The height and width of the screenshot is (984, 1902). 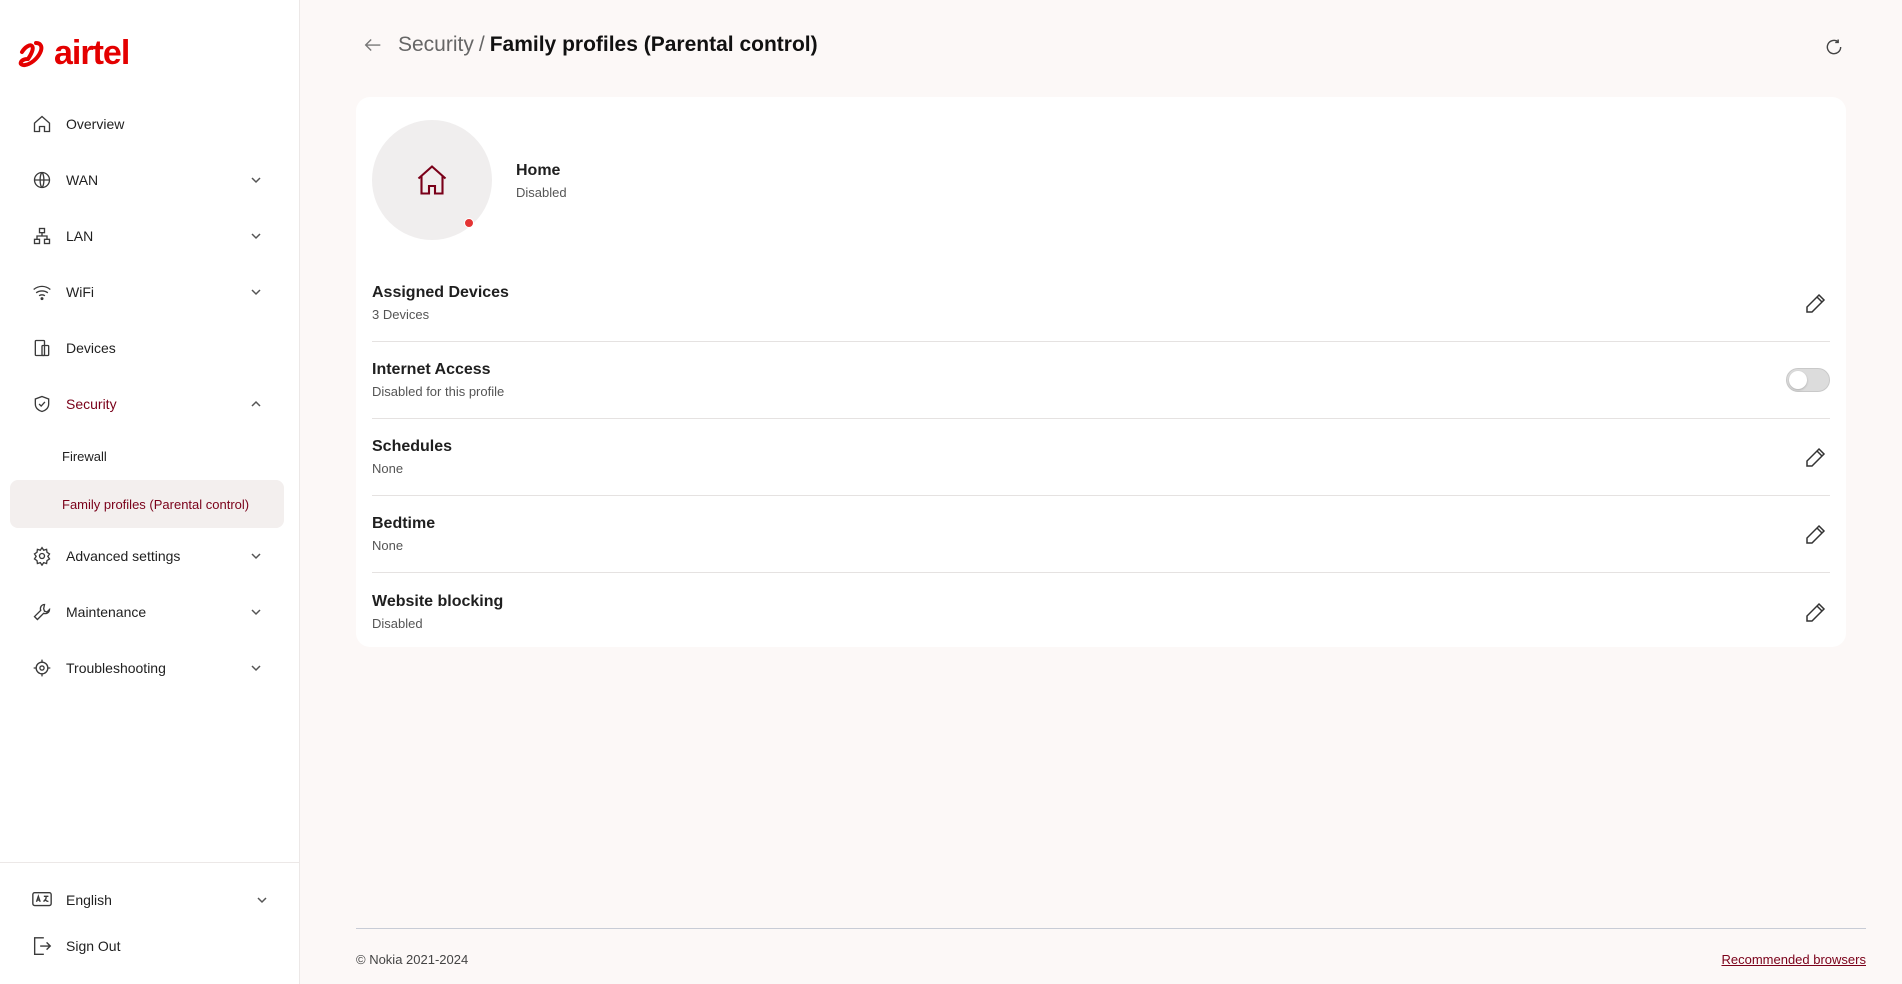 What do you see at coordinates (1793, 959) in the screenshot?
I see `recommended-browsers-link: Recommended browsers` at bounding box center [1793, 959].